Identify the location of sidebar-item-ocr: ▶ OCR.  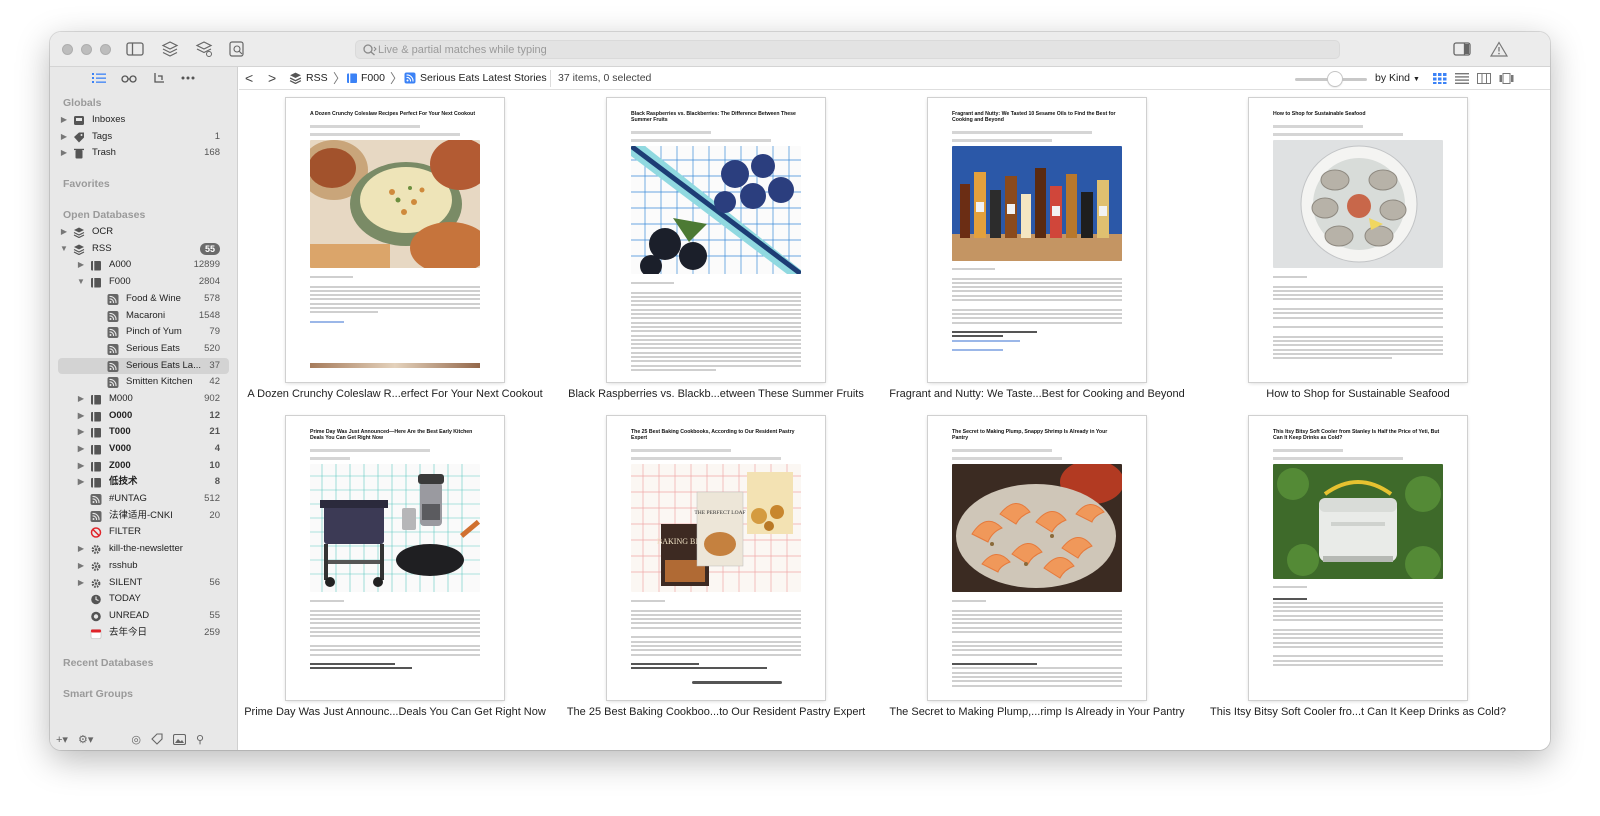
(143, 232).